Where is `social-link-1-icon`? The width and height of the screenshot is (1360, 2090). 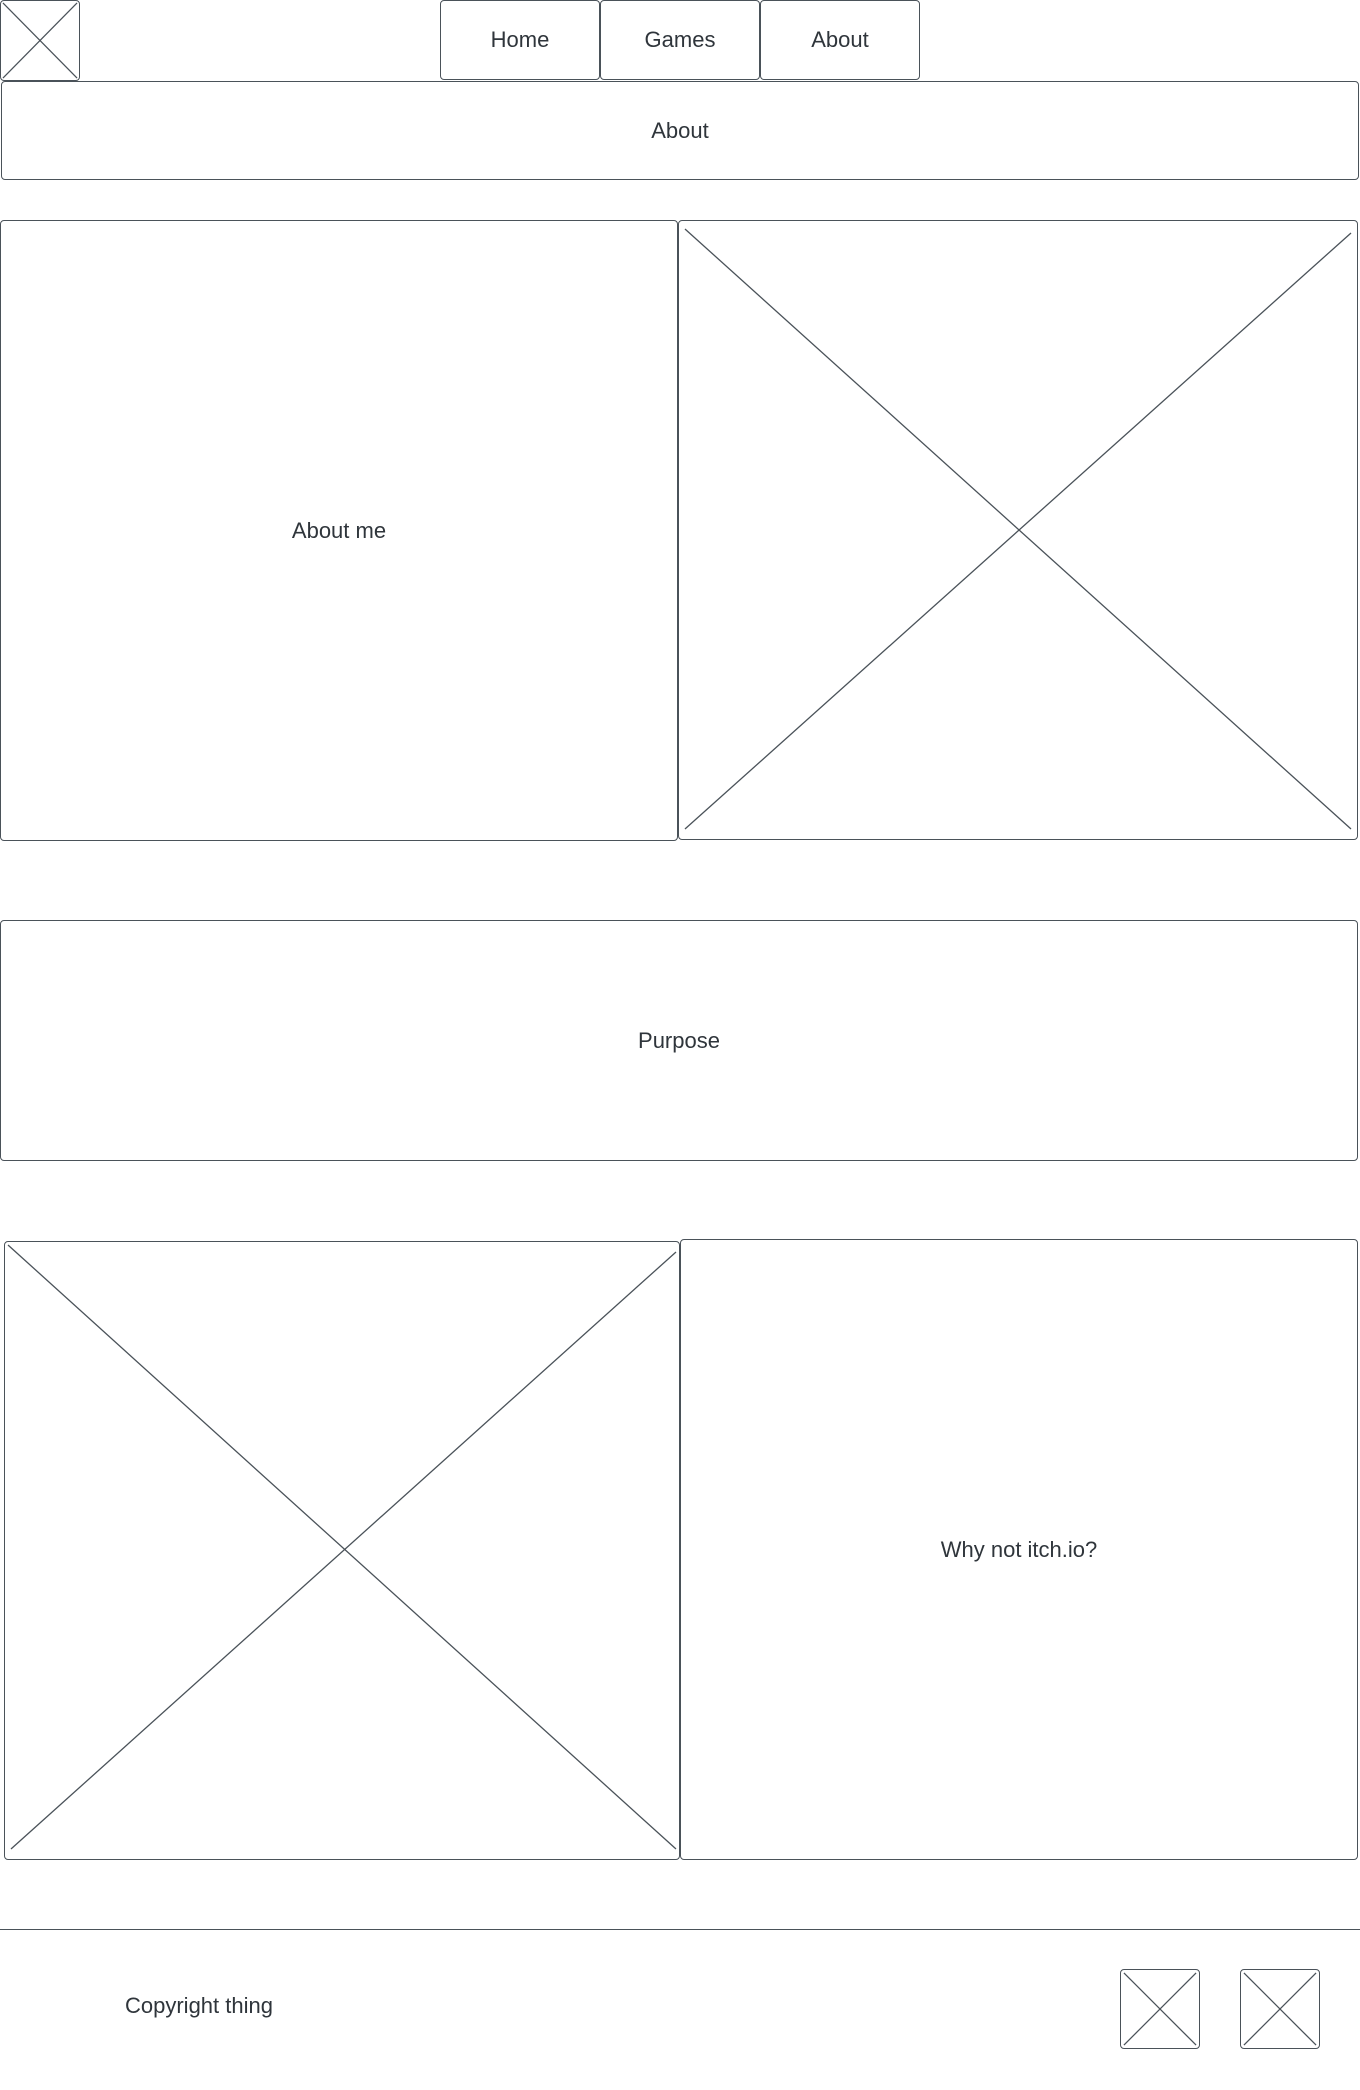 social-link-1-icon is located at coordinates (1160, 2009).